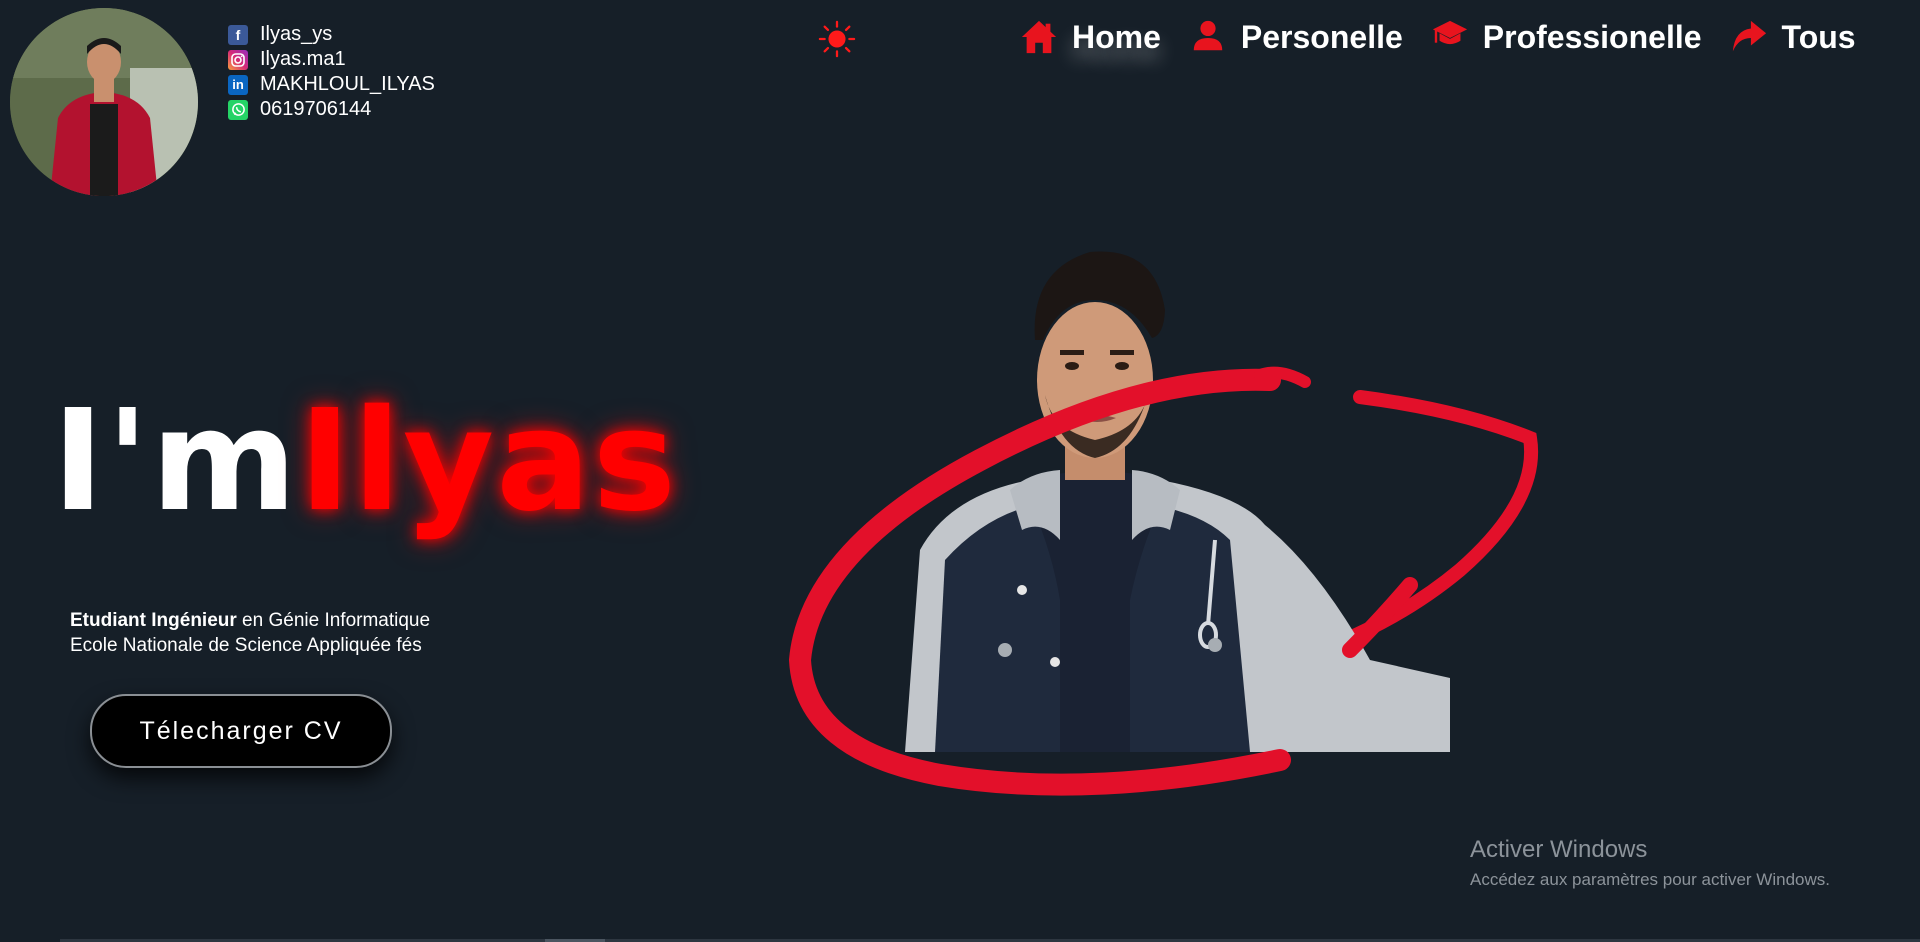  I want to click on whatsapp-icon, so click(238, 109).